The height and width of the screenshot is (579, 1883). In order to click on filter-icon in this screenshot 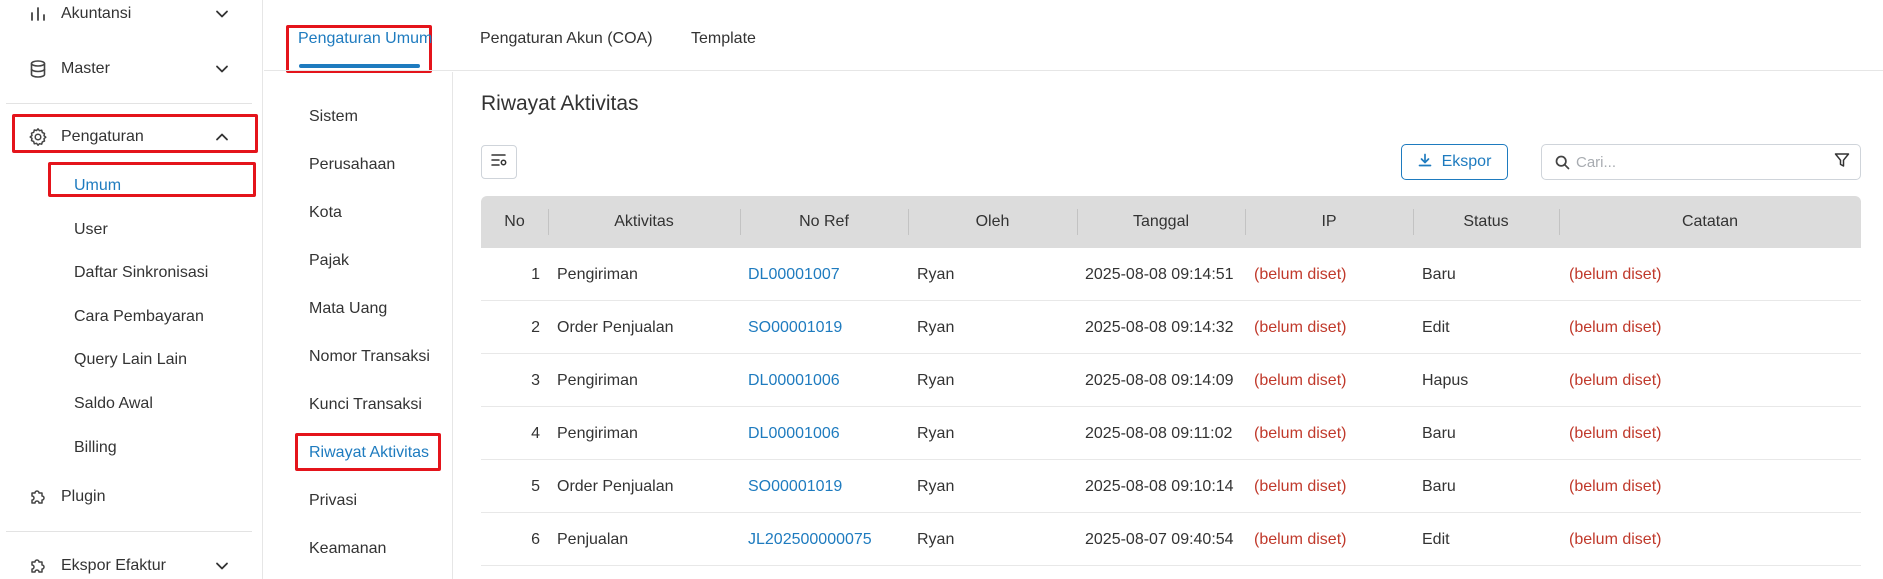, I will do `click(1842, 162)`.